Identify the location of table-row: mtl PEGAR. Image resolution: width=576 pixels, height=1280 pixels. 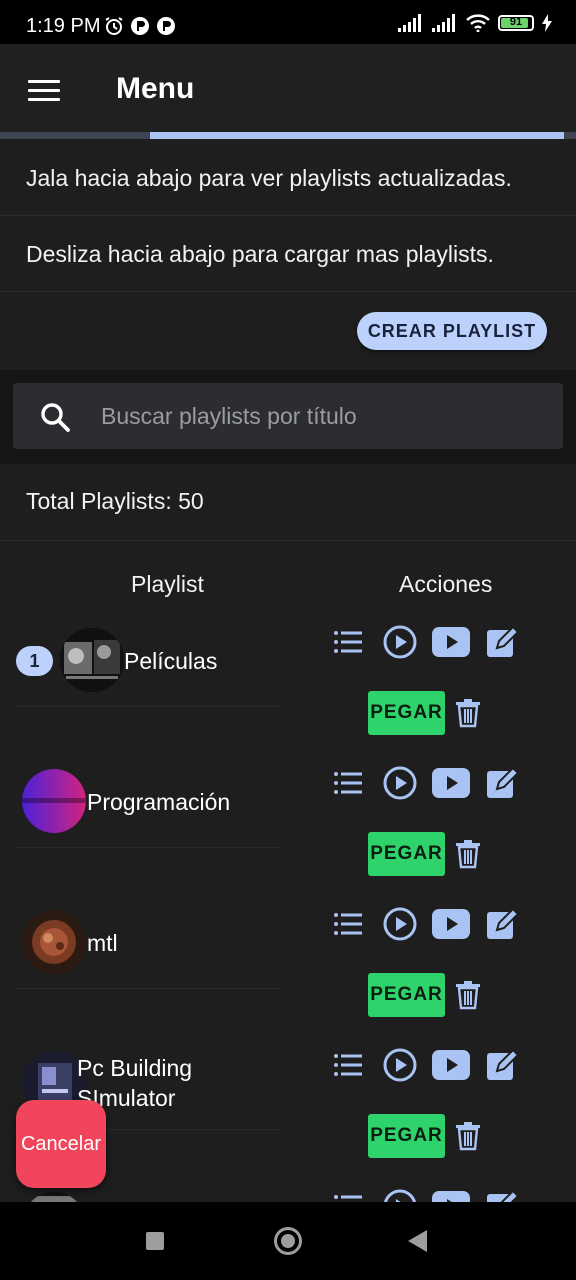
(288, 966).